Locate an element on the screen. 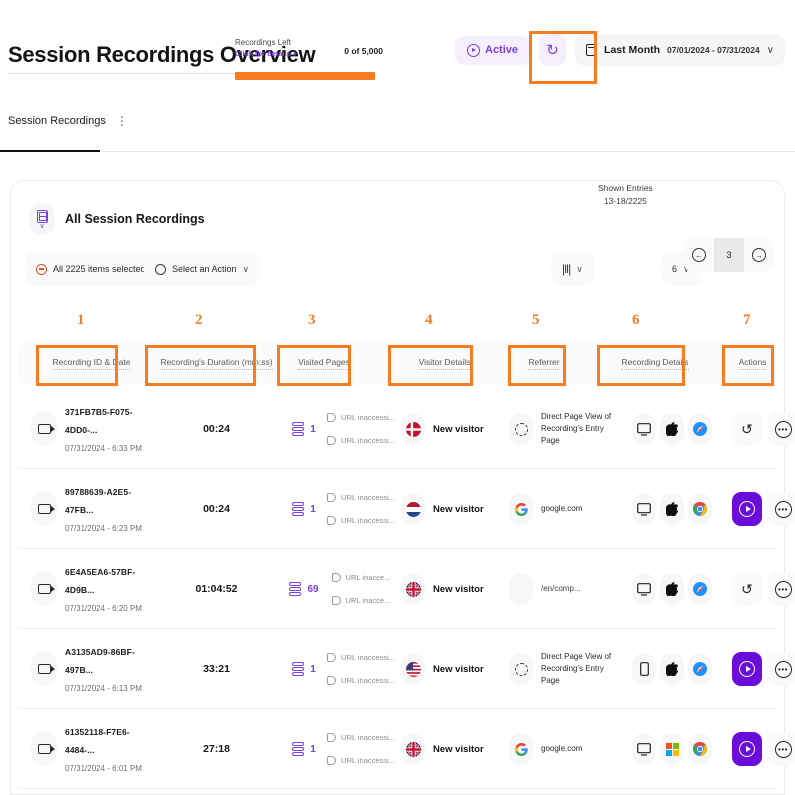 The image size is (795, 795). cell-duration: 27:18 is located at coordinates (216, 749).